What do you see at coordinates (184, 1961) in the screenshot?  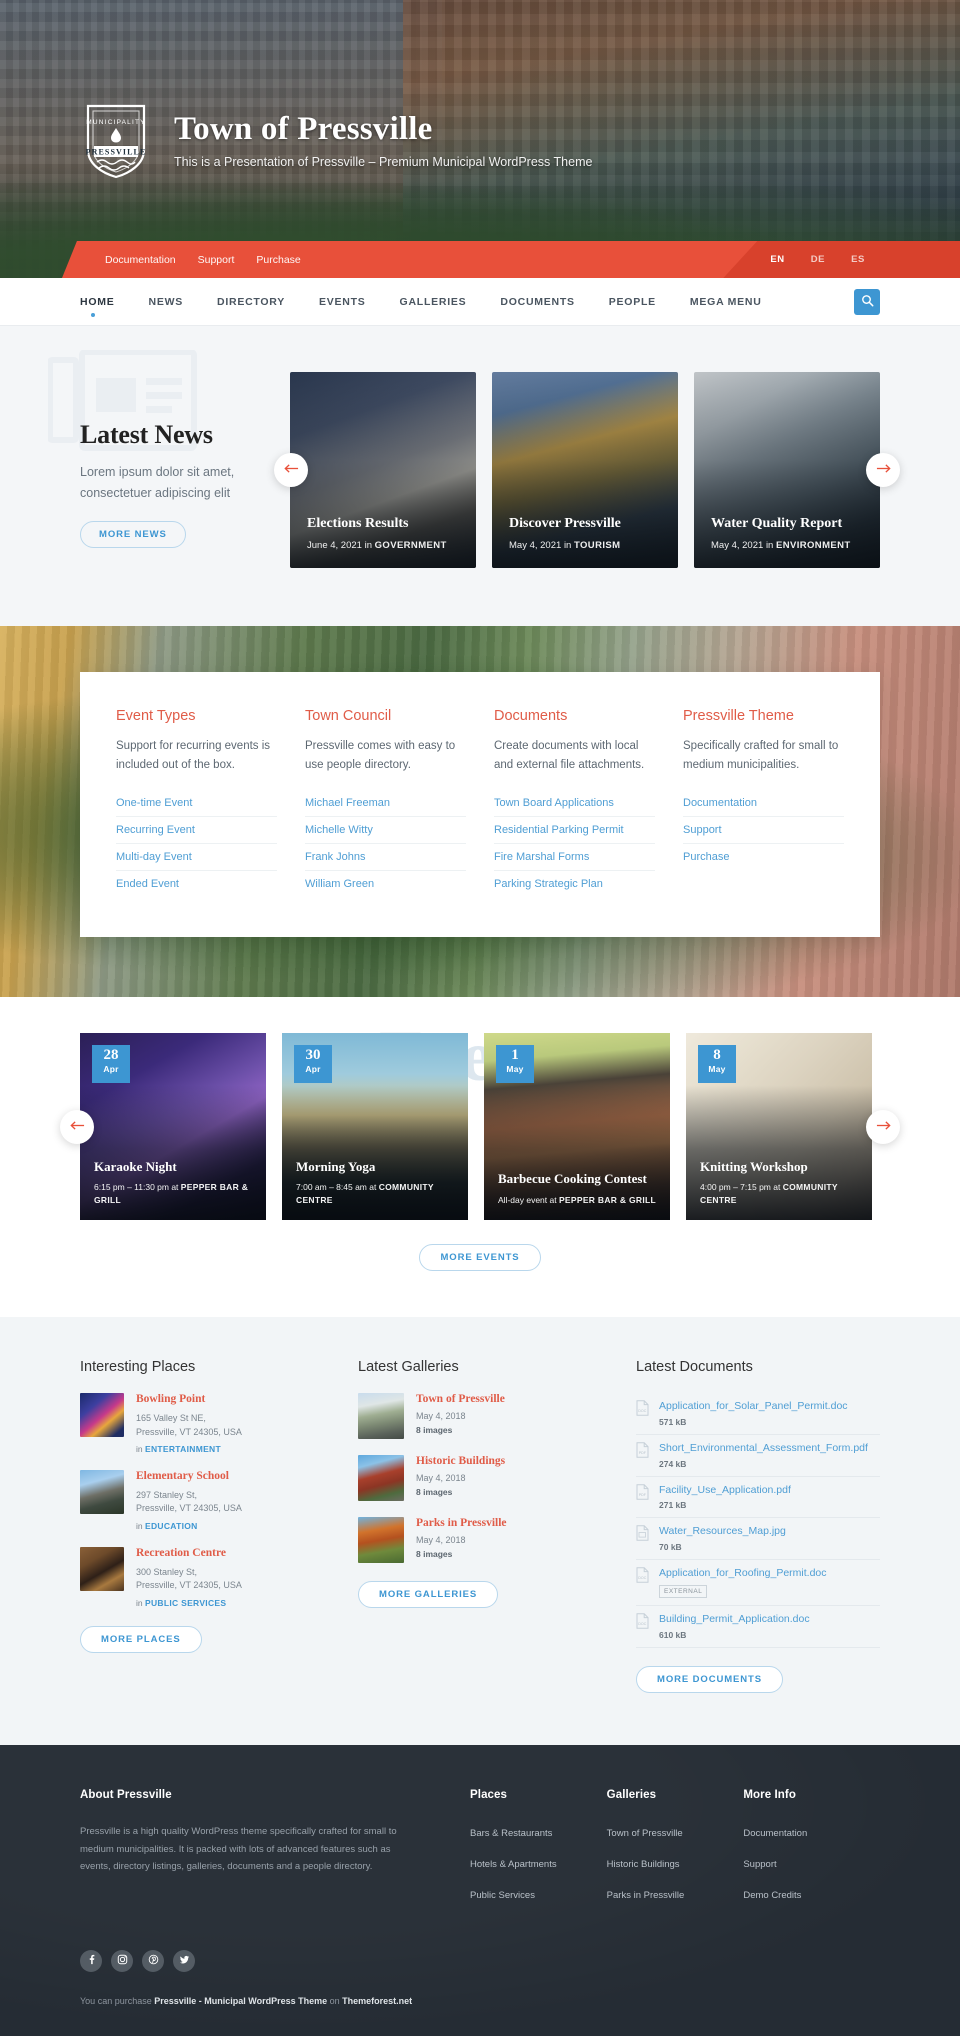 I see `social-link-twitter` at bounding box center [184, 1961].